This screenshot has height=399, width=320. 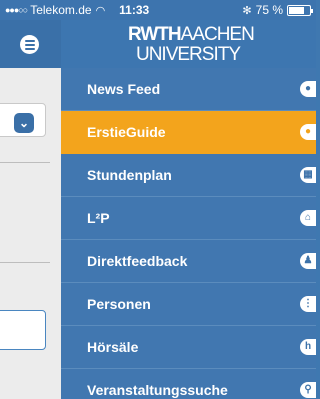 I want to click on battery-icon, so click(x=300, y=10).